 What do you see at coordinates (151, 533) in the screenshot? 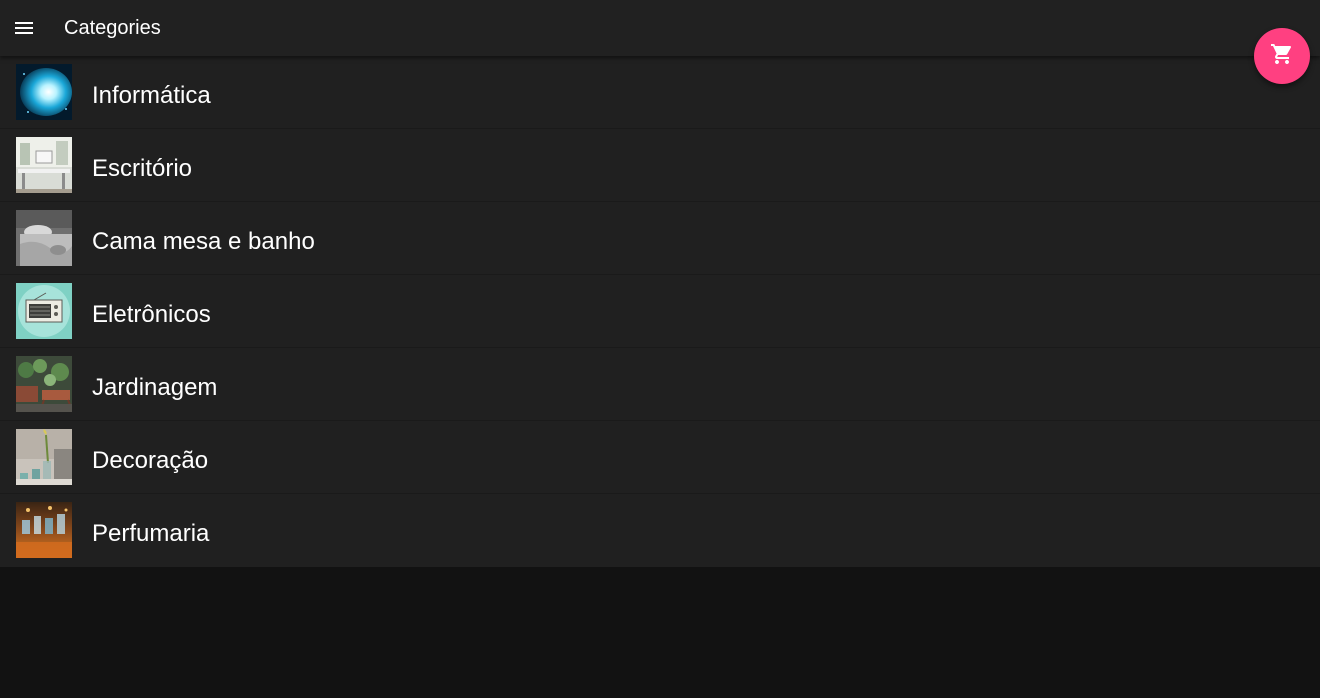
I see `category-label: Perfumaria` at bounding box center [151, 533].